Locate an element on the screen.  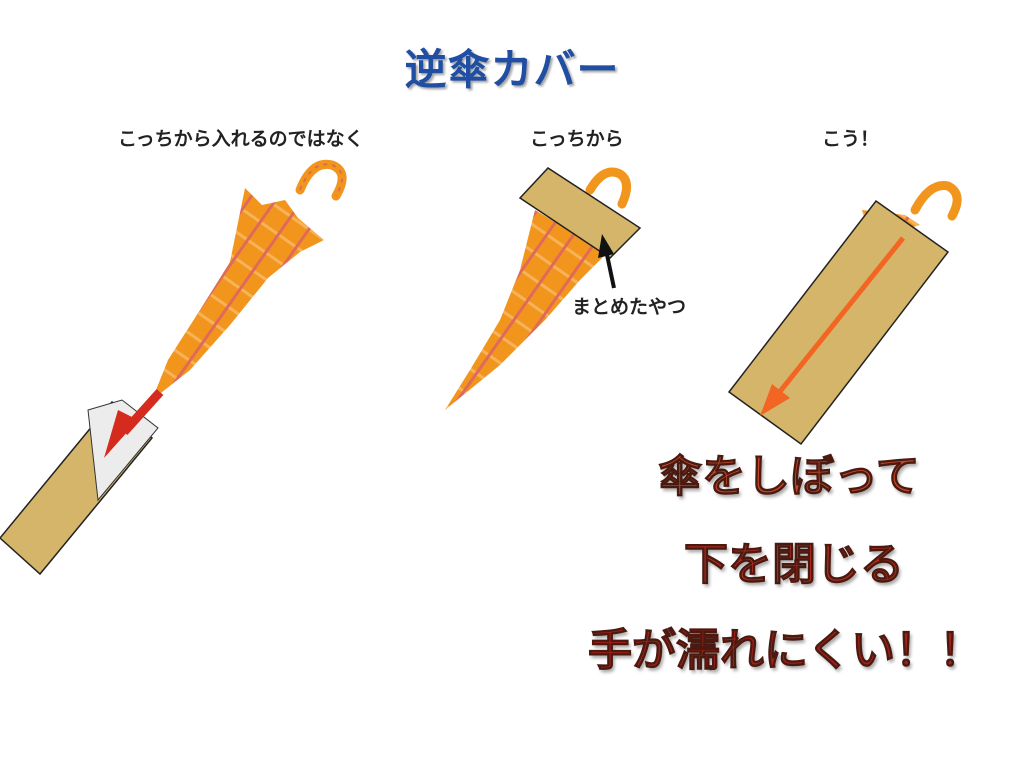
page-title: 逆傘カバー is located at coordinates (512, 69).